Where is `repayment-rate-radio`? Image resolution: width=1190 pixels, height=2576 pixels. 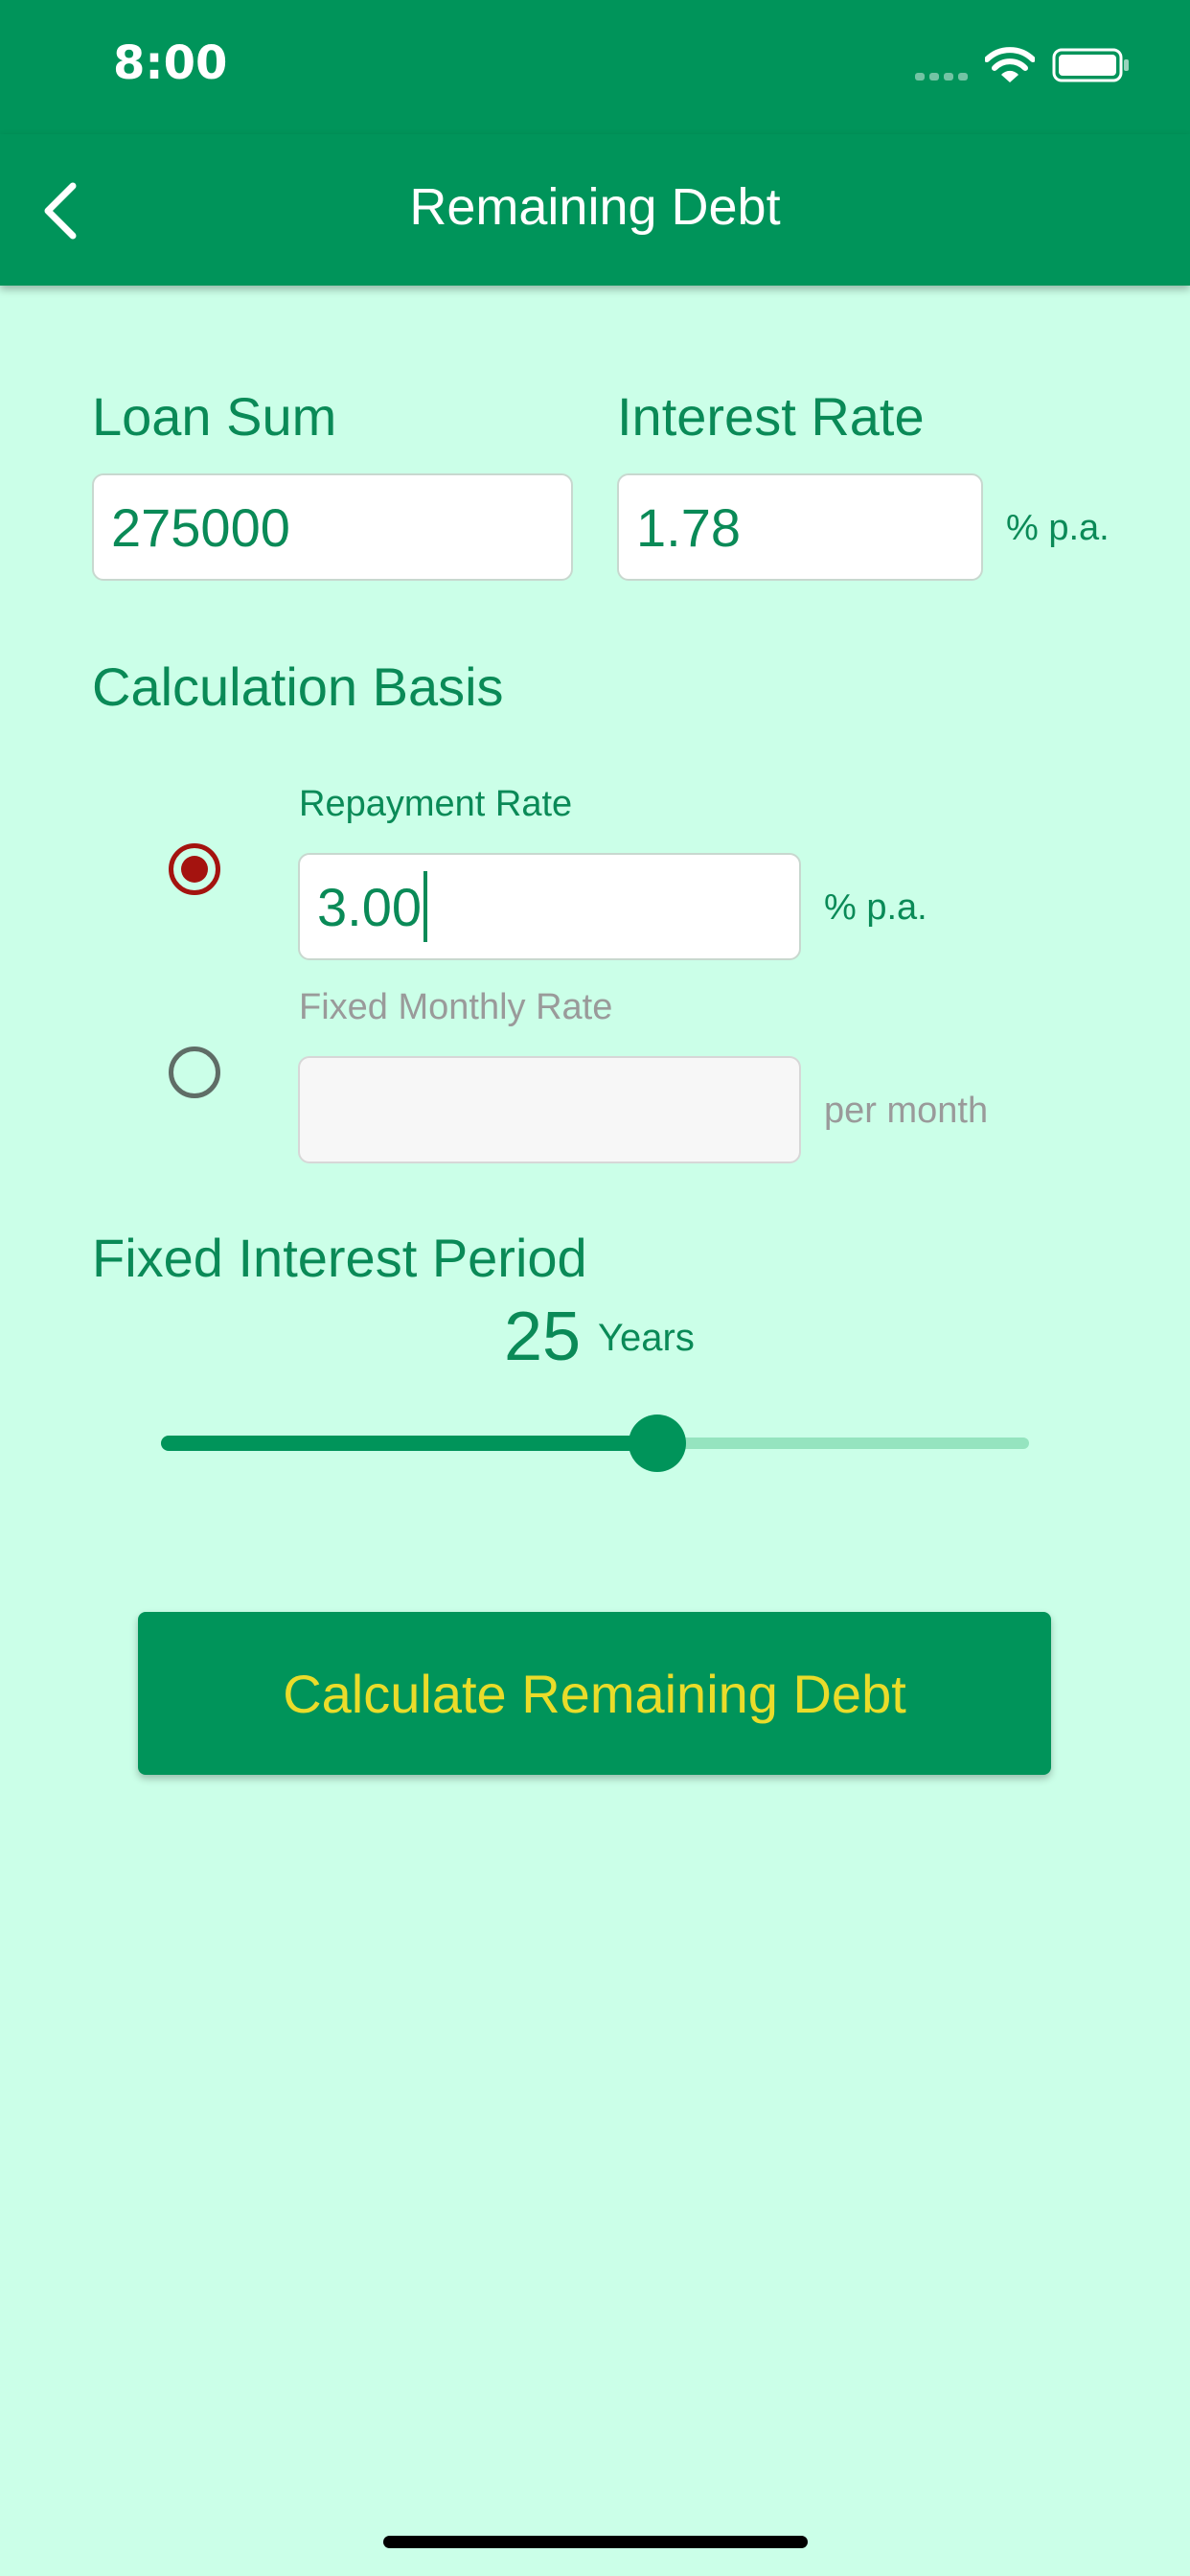 repayment-rate-radio is located at coordinates (195, 869).